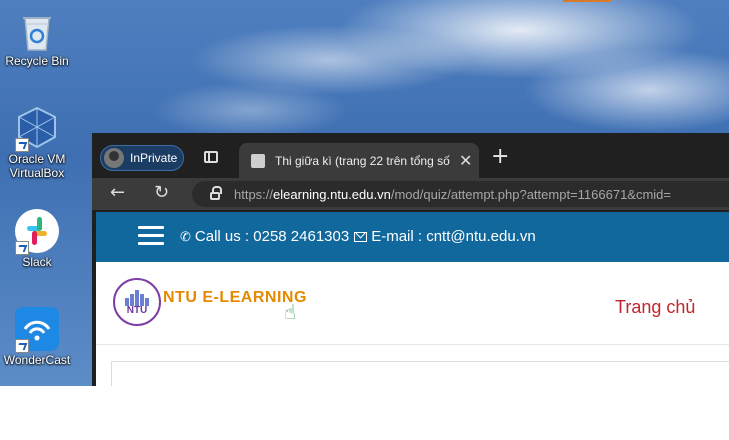 This screenshot has height=440, width=729. What do you see at coordinates (465, 161) in the screenshot?
I see `close-tab-icon: ✕` at bounding box center [465, 161].